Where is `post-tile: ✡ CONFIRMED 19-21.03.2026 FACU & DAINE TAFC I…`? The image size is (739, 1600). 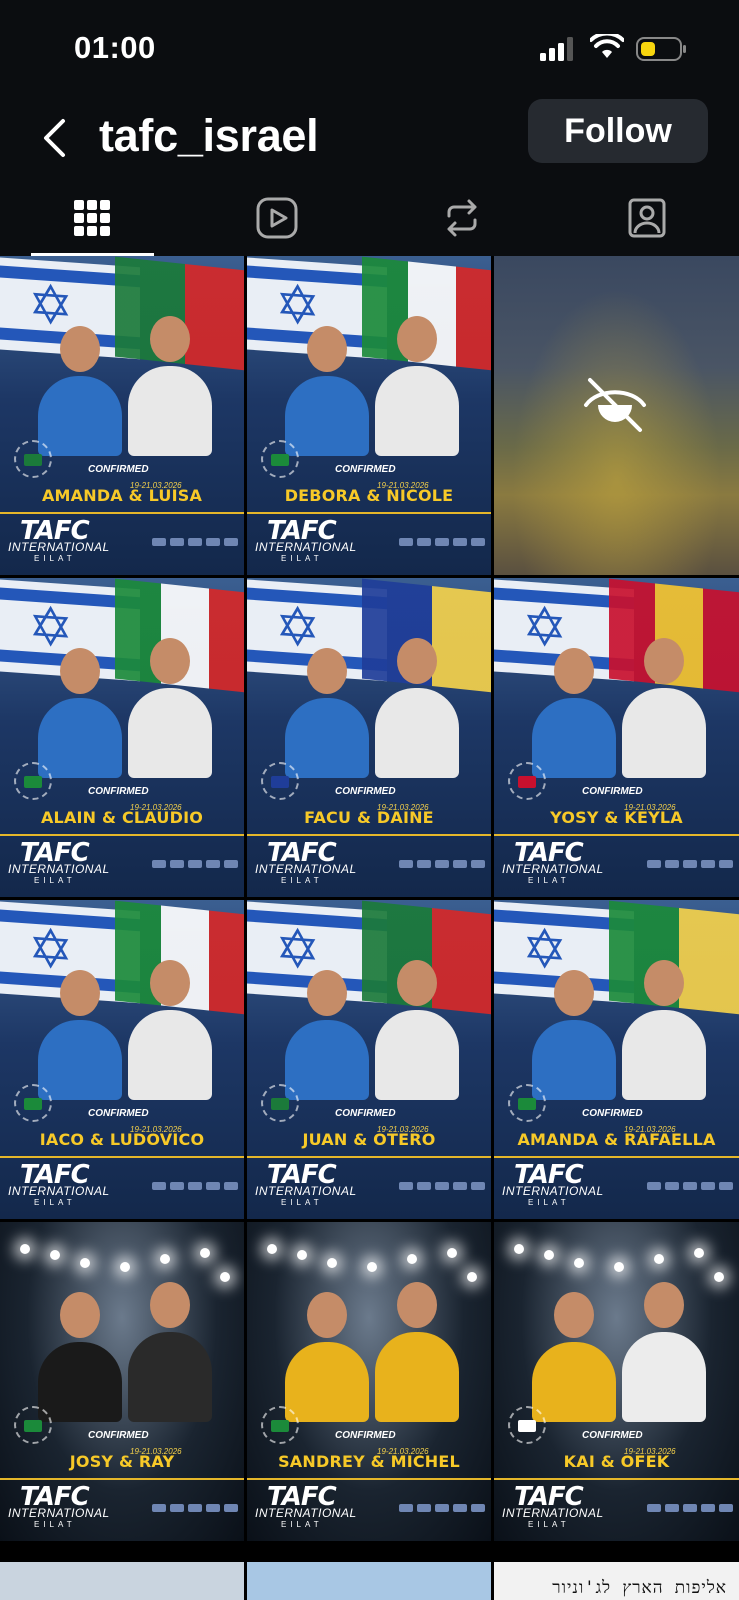
post-tile: ✡ CONFIRMED 19-21.03.2026 FACU & DAINE TAFC I… is located at coordinates (369, 737).